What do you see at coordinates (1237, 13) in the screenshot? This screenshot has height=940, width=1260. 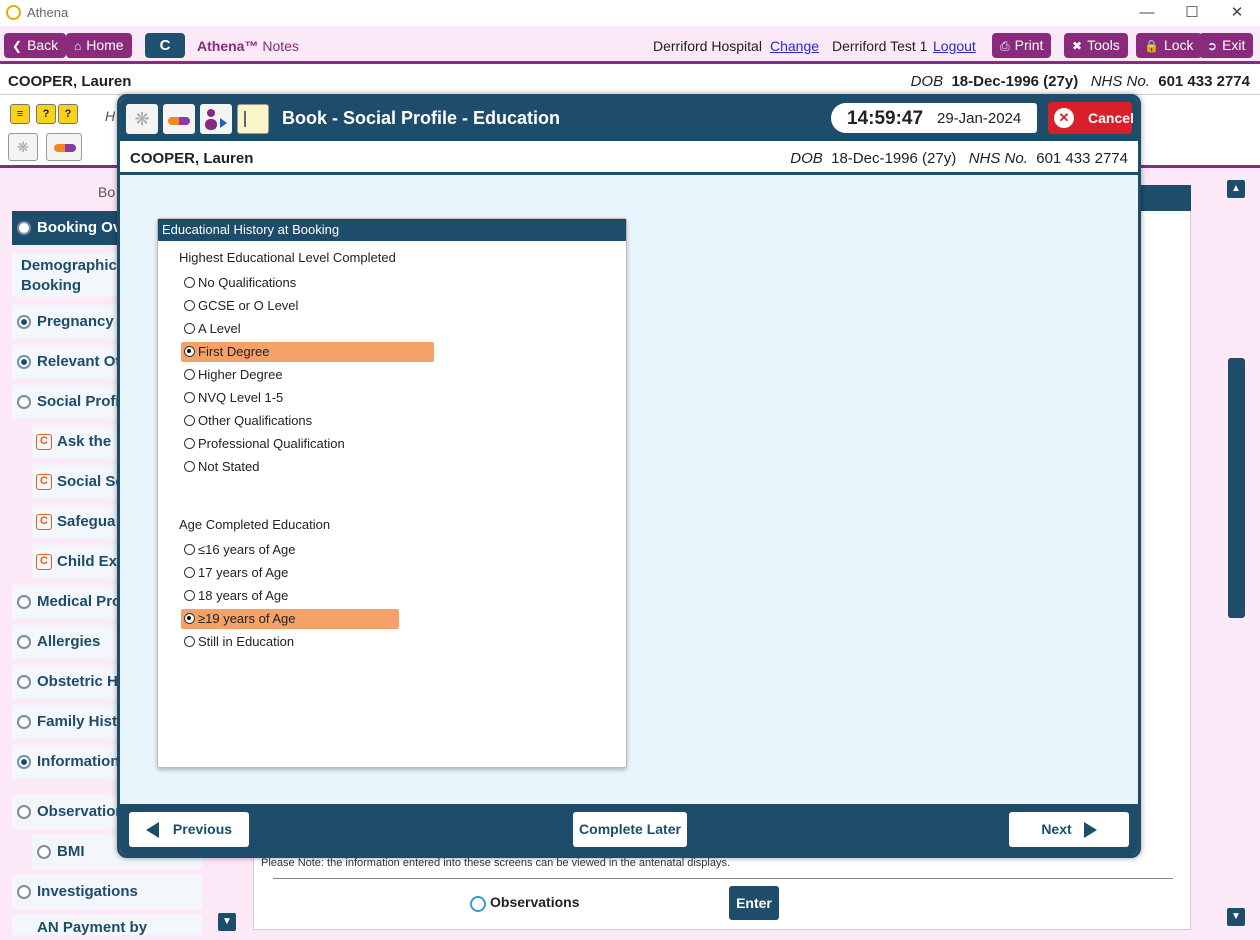 I see `close-window-button: ✕` at bounding box center [1237, 13].